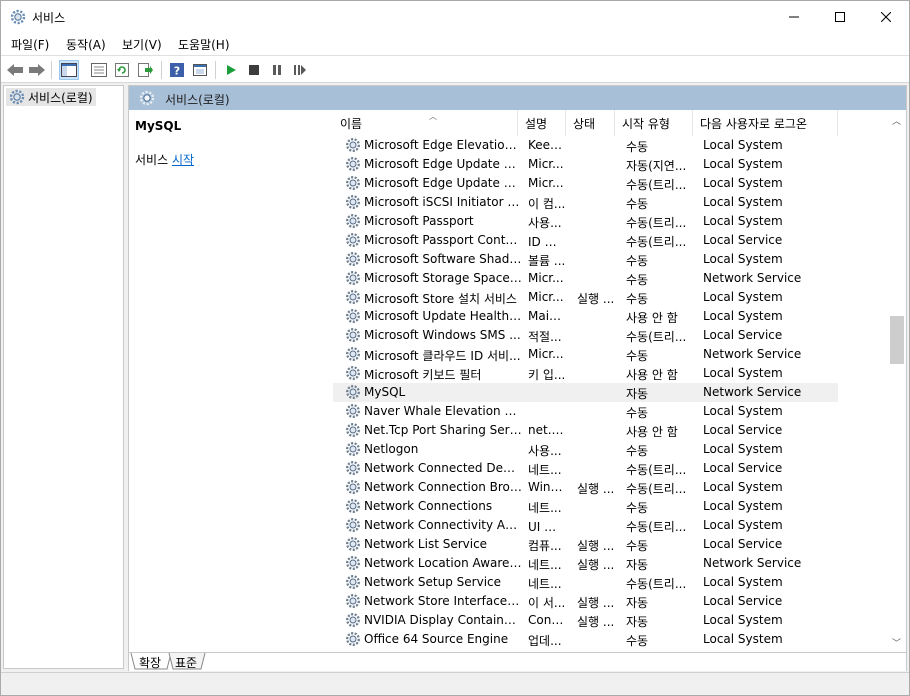 This screenshot has width=910, height=696. What do you see at coordinates (277, 70) in the screenshot?
I see `pause-service-button` at bounding box center [277, 70].